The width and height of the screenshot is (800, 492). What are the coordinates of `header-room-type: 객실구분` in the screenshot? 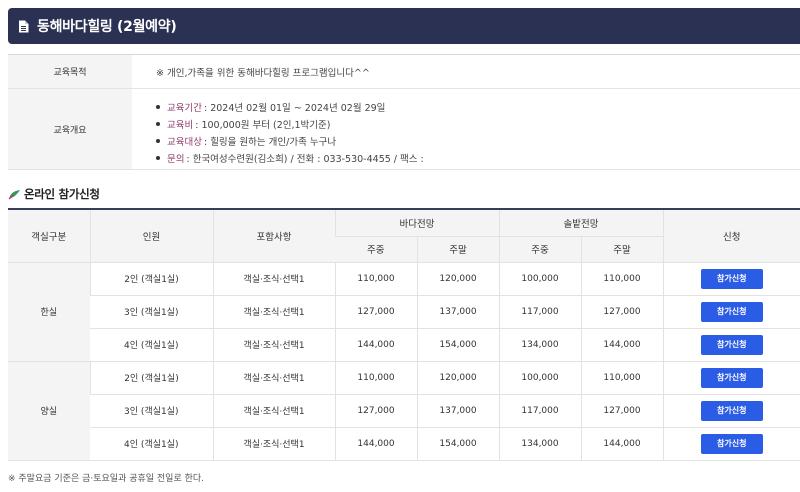 It's located at (49, 235).